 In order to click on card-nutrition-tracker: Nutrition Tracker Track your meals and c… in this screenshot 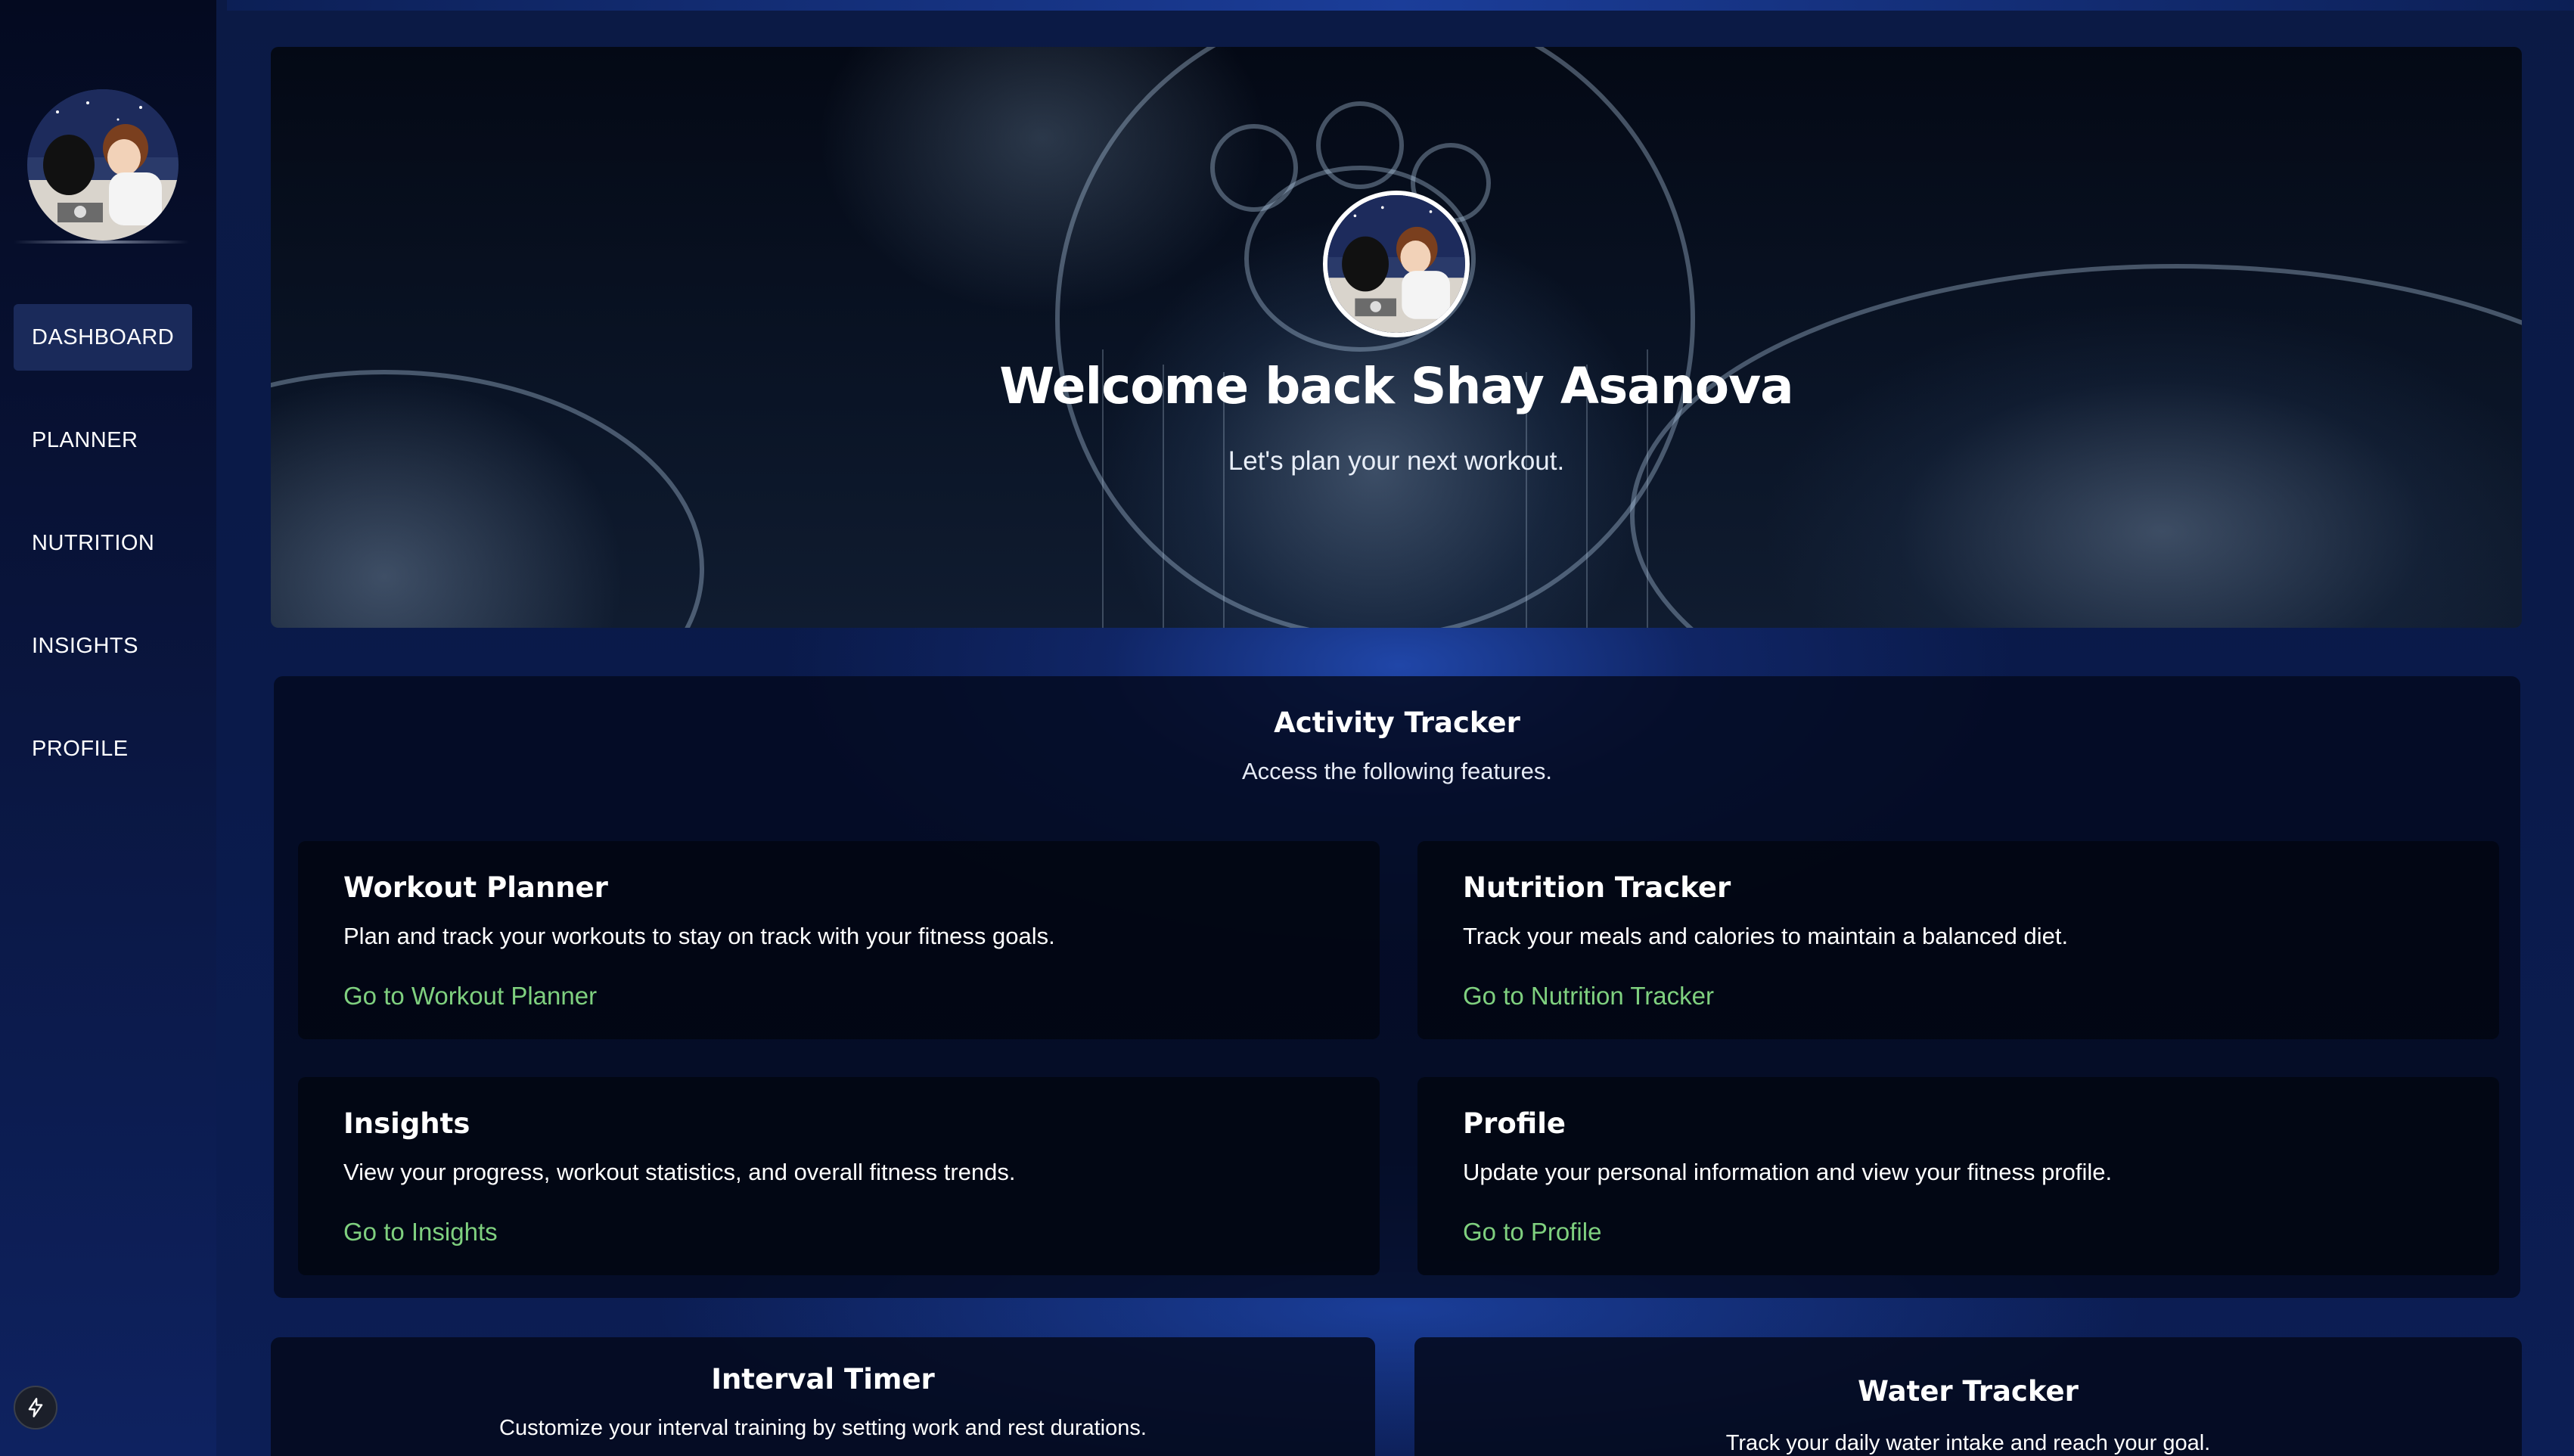, I will do `click(1958, 940)`.